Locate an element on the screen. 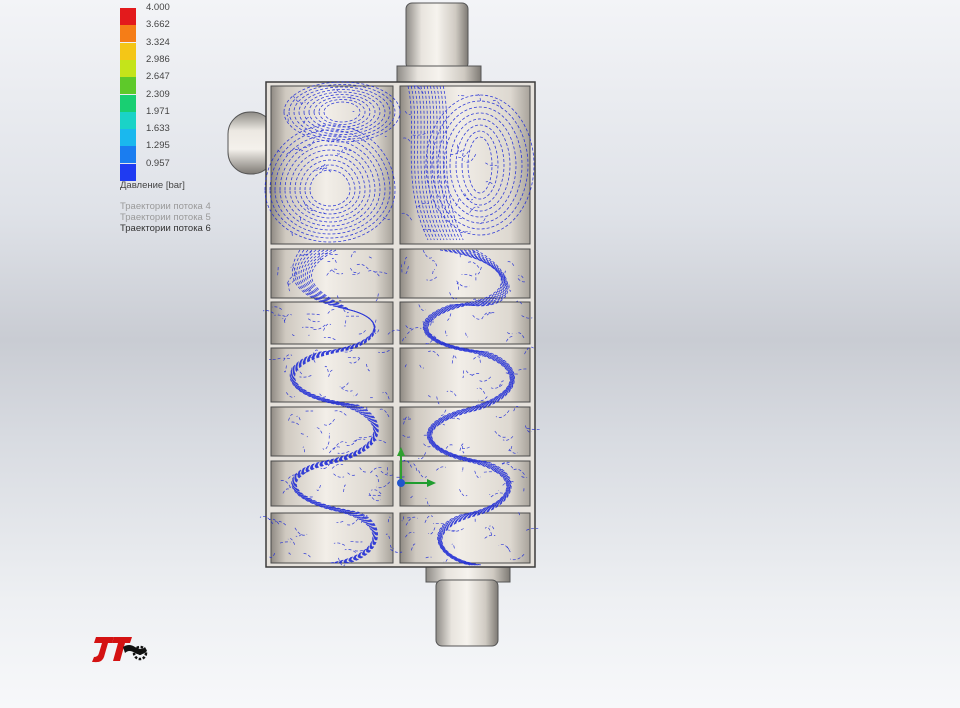 The width and height of the screenshot is (960, 708). outlet-pipe-top is located at coordinates (439, 42).